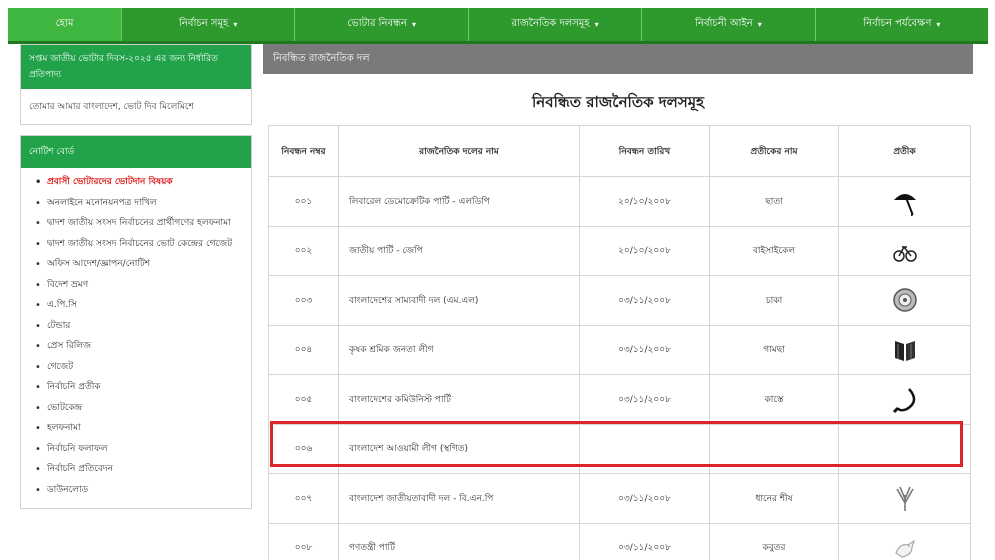  Describe the element at coordinates (459, 448) in the screenshot. I see `party-name-cell: বাংলাদেশ আওয়ামী লীগ (স্থগিত)` at that location.